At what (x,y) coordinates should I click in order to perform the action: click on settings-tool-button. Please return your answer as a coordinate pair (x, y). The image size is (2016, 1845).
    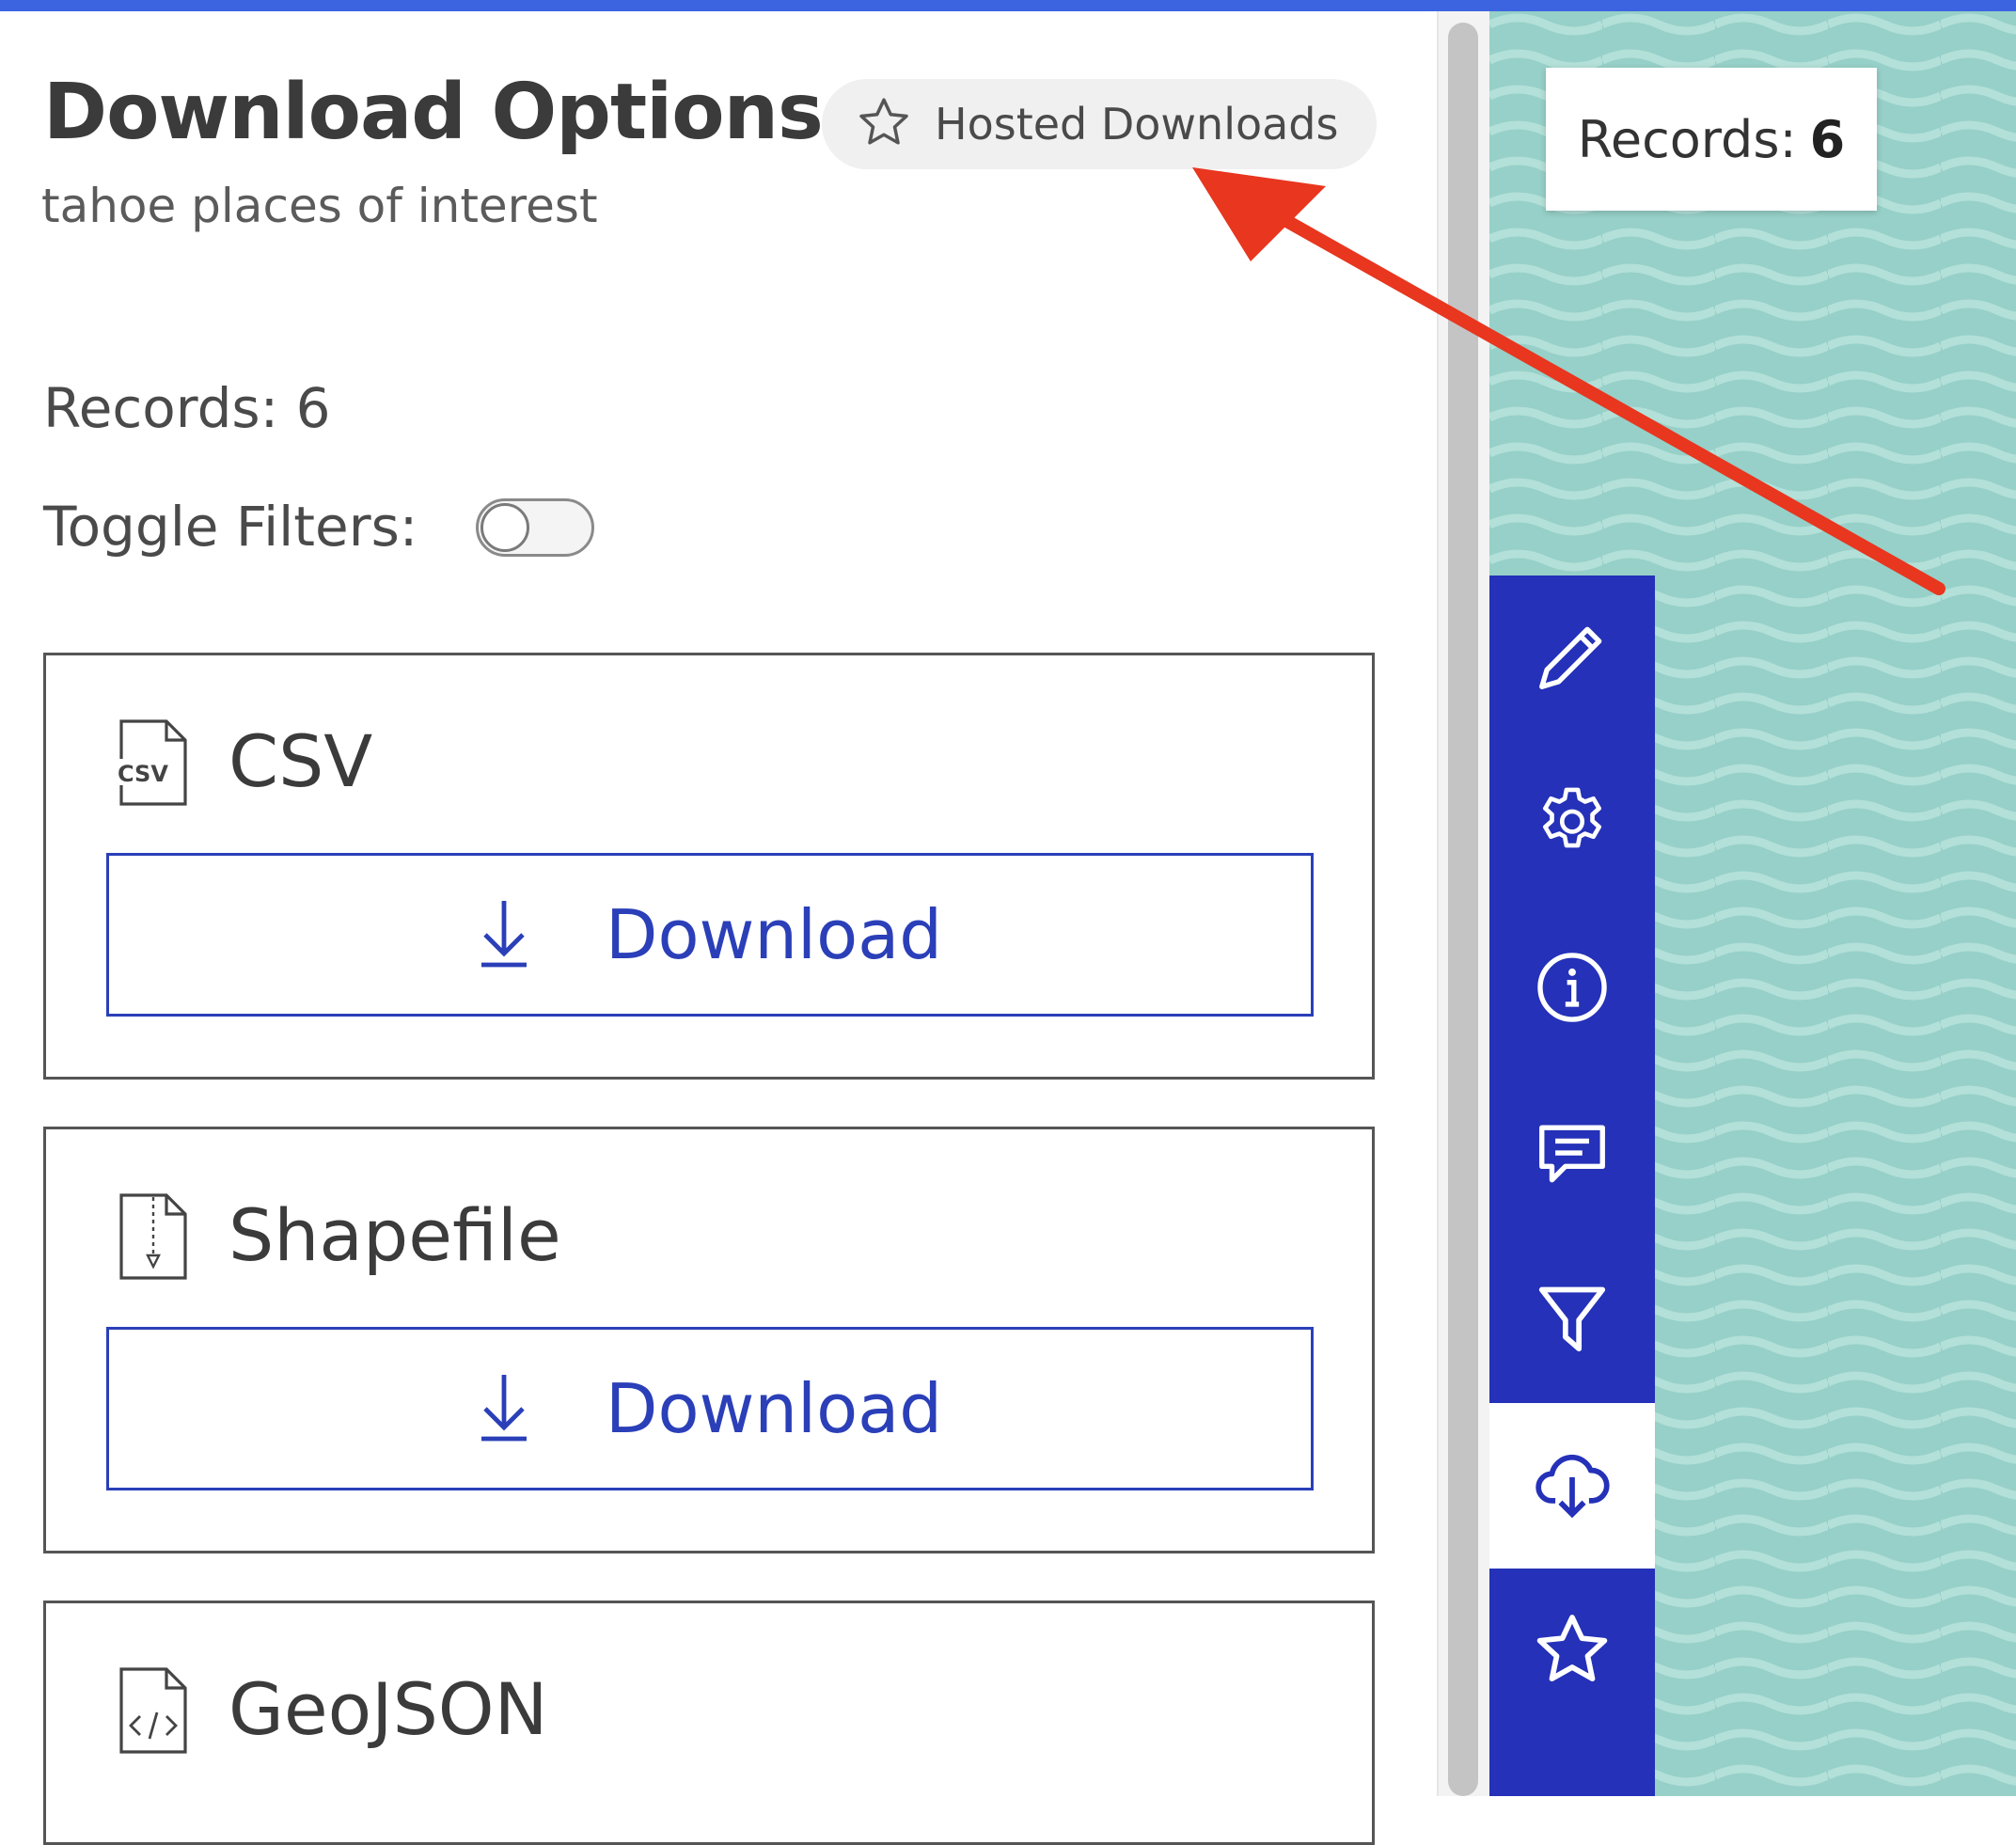
    Looking at the image, I should click on (1572, 824).